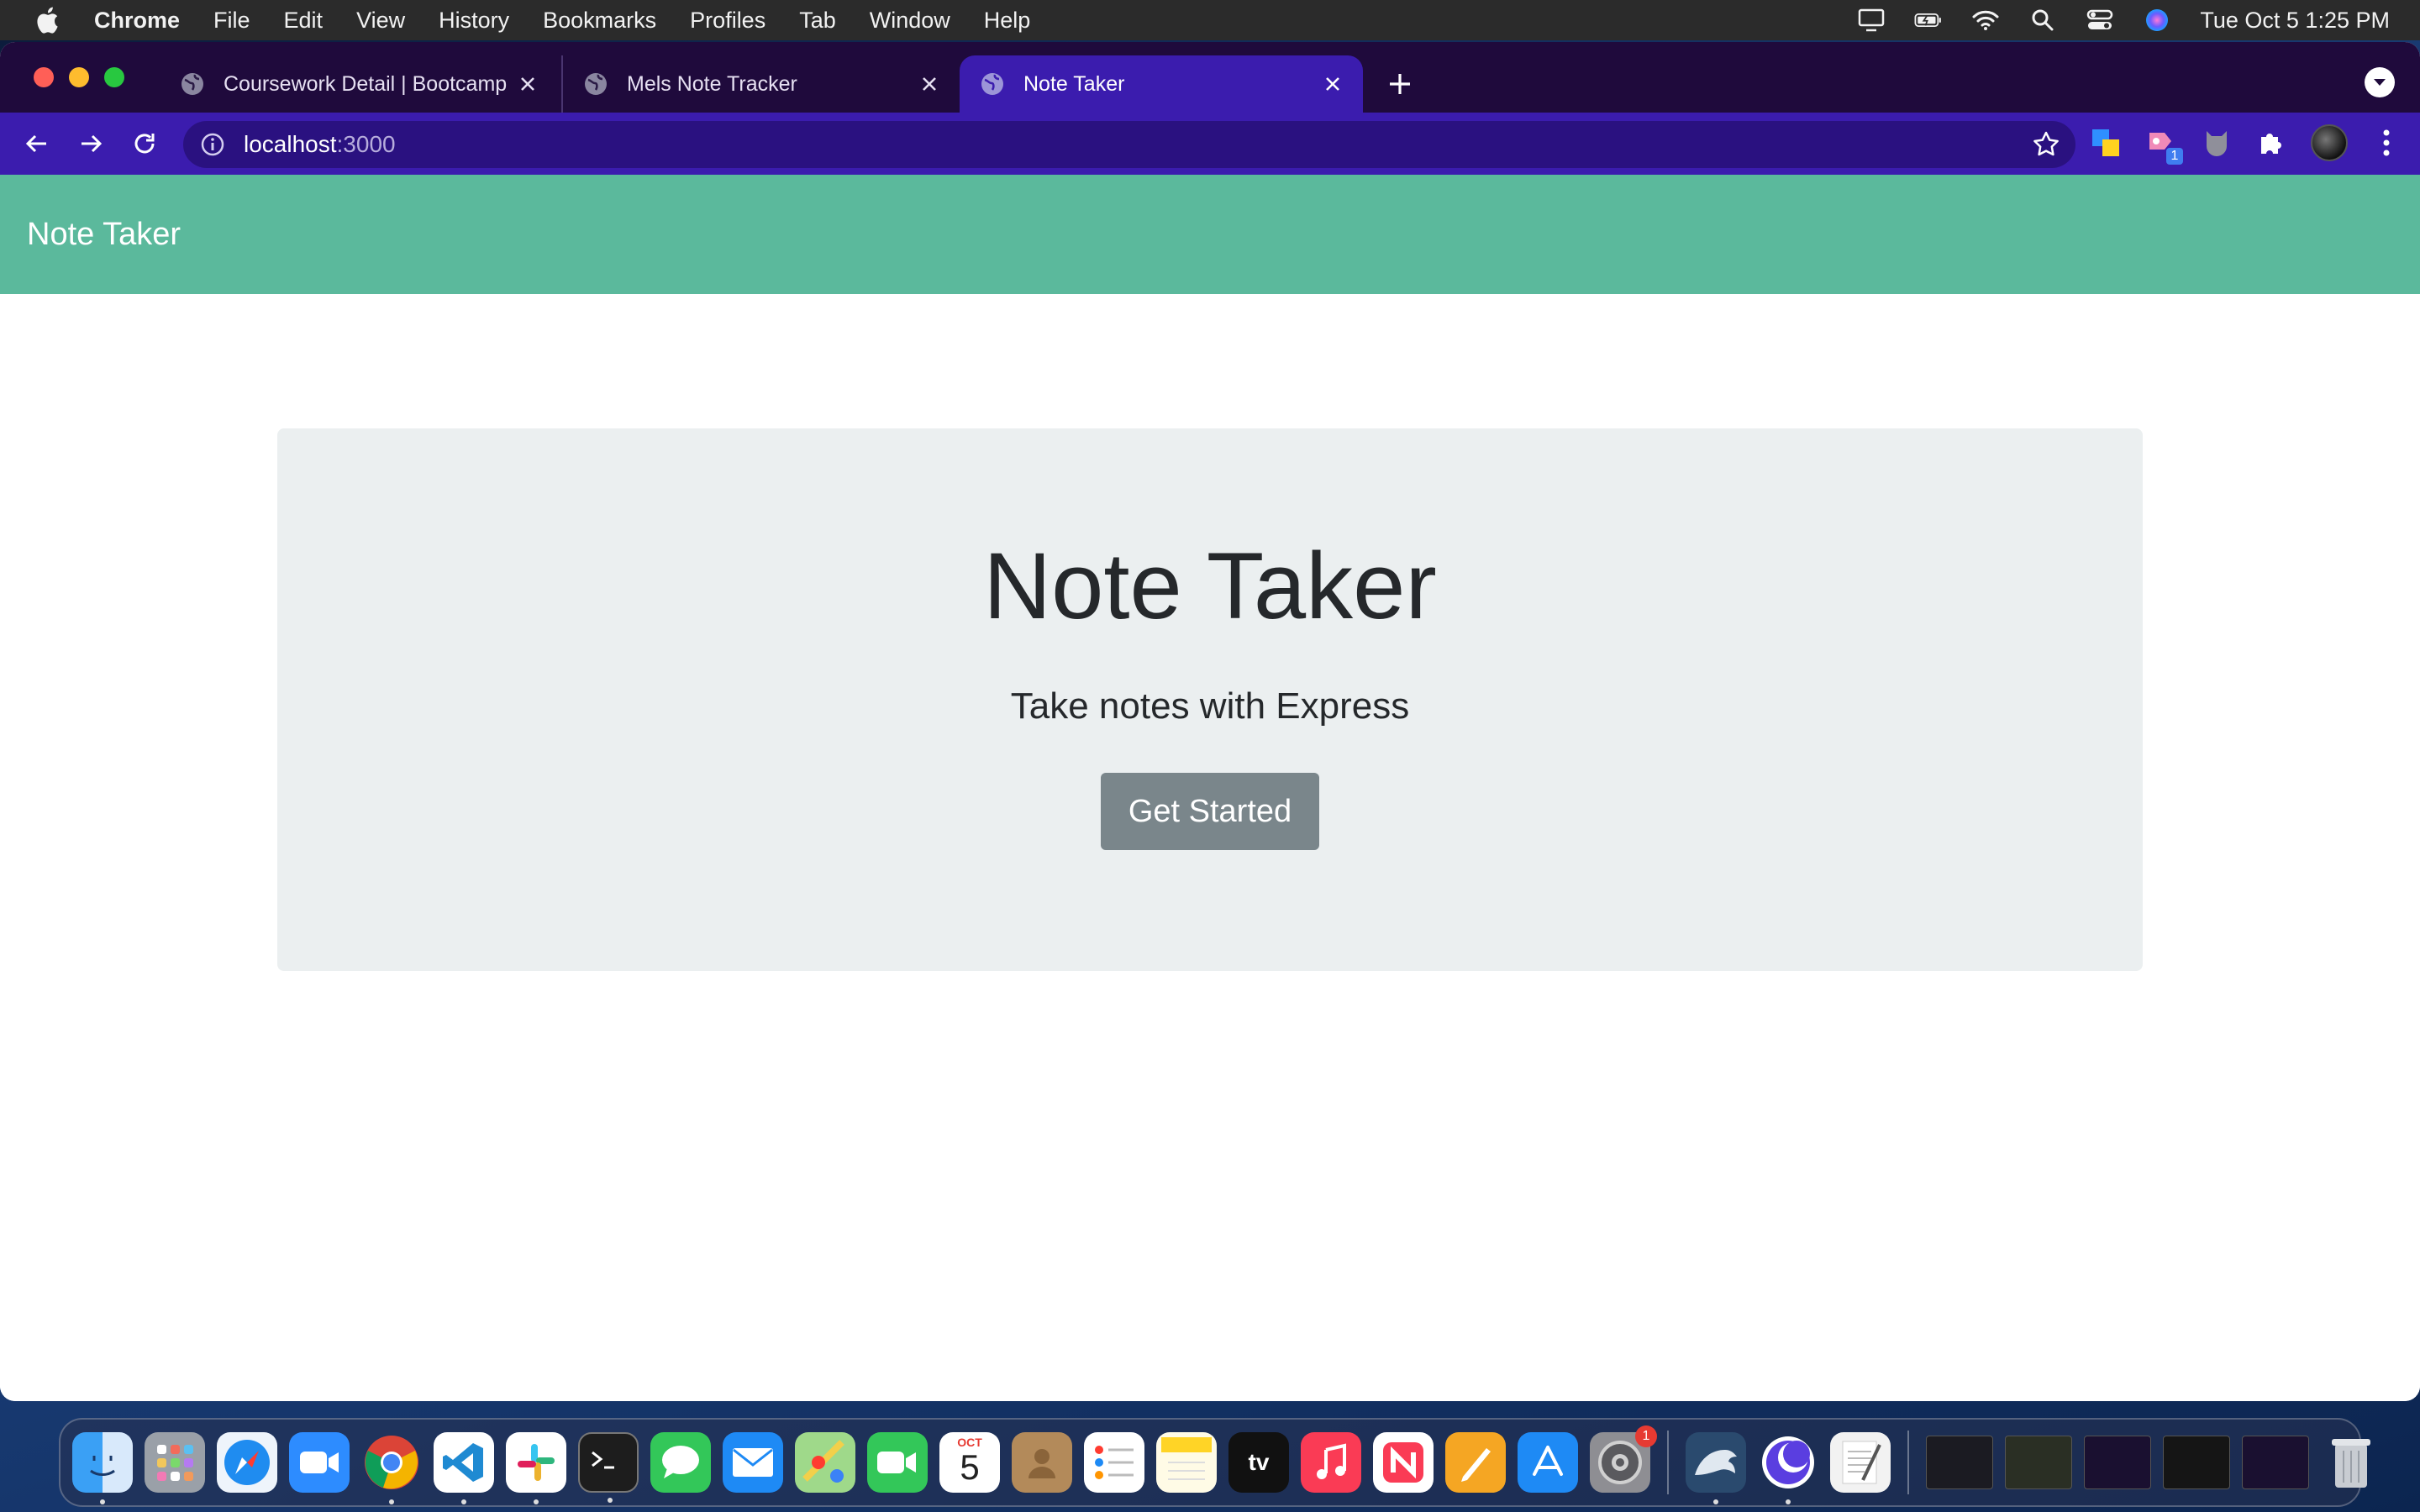 The image size is (2420, 1512). What do you see at coordinates (2046, 144) in the screenshot?
I see `bookmark-star-icon` at bounding box center [2046, 144].